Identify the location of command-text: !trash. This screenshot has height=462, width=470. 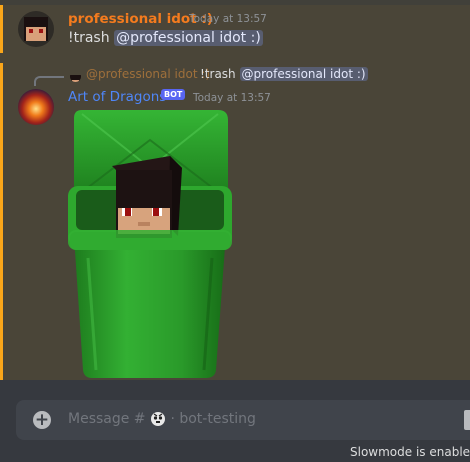
(89, 38).